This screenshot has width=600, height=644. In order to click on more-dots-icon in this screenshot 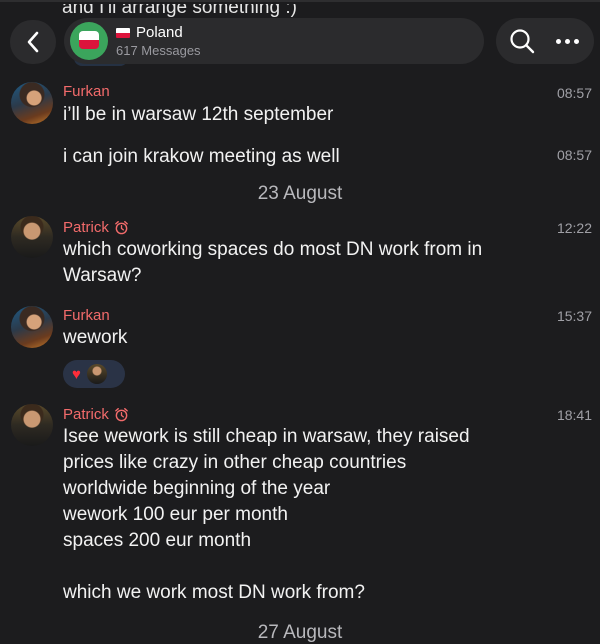, I will do `click(558, 41)`.